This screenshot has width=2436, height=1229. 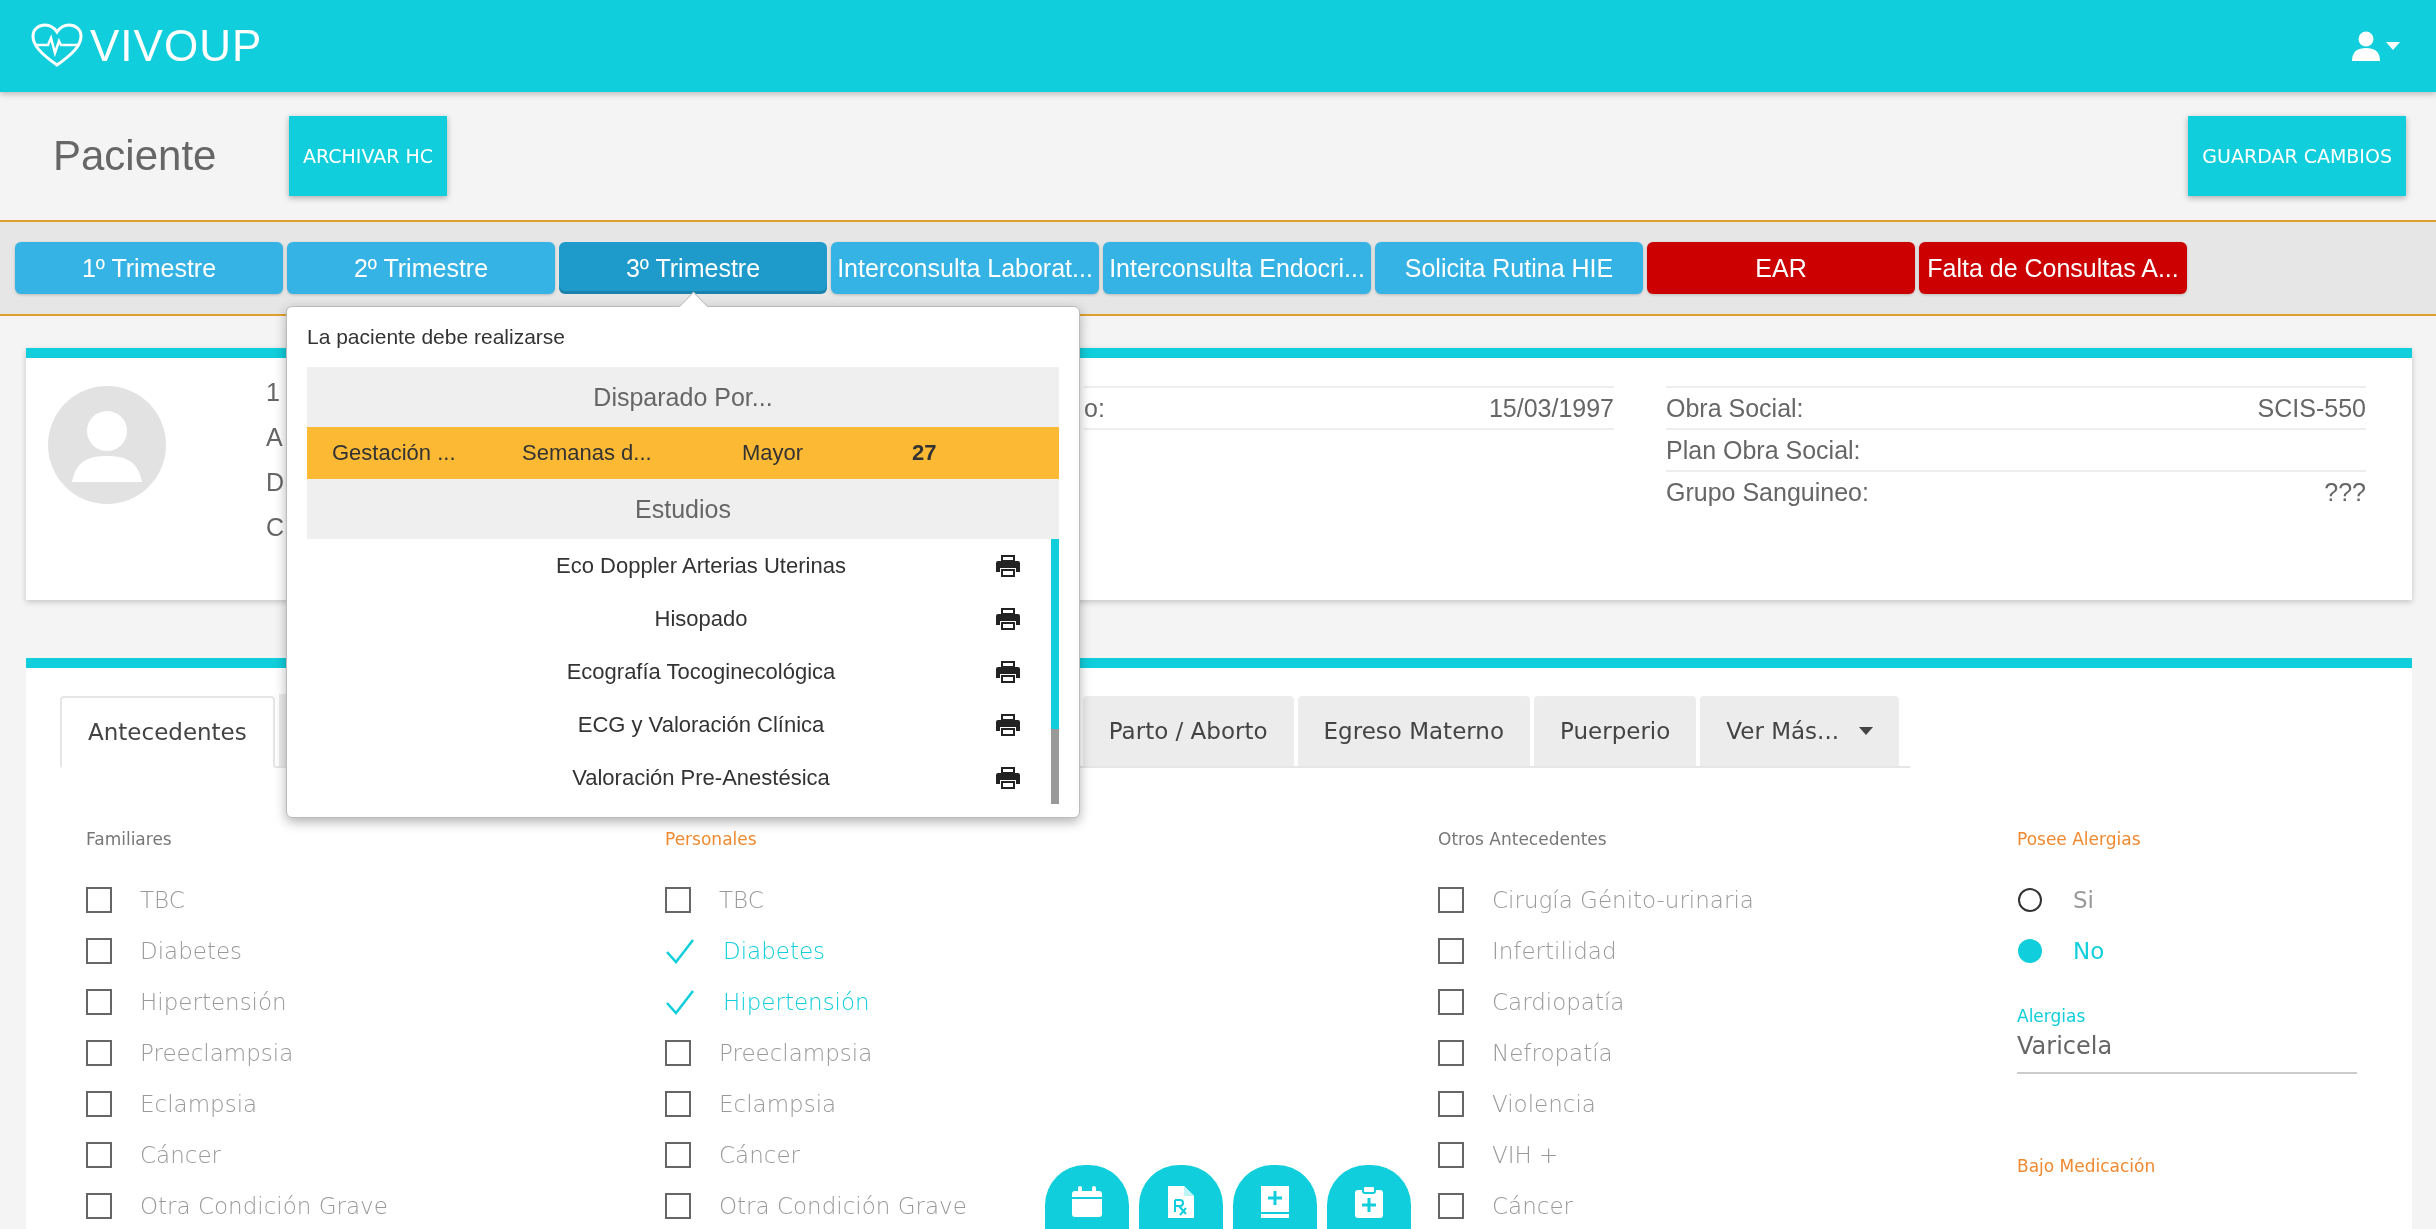 What do you see at coordinates (1544, 1103) in the screenshot?
I see `checkbox-label: Violencia` at bounding box center [1544, 1103].